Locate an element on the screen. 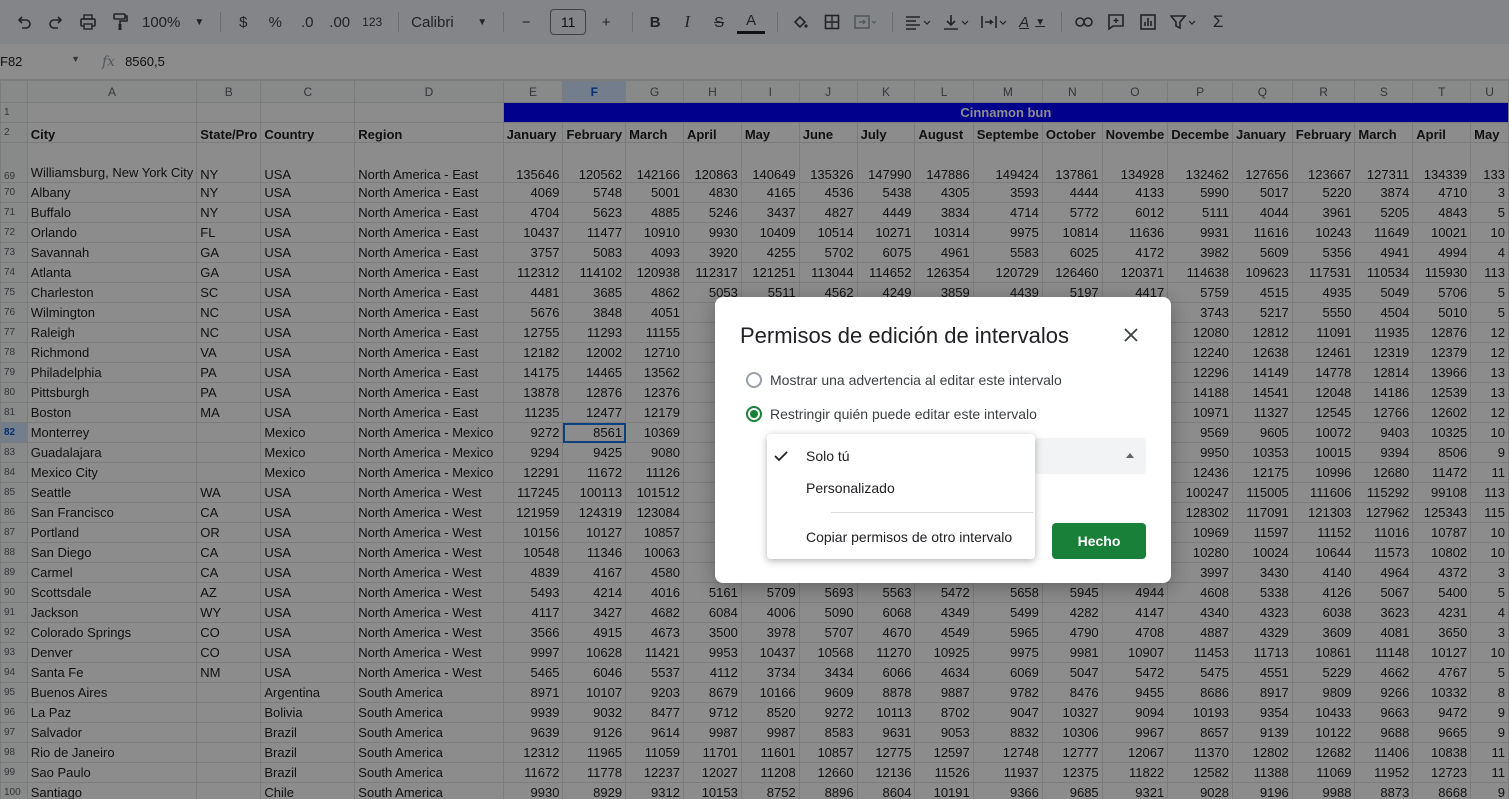 The height and width of the screenshot is (799, 1509). menu-item-label: Personalizado is located at coordinates (850, 488).